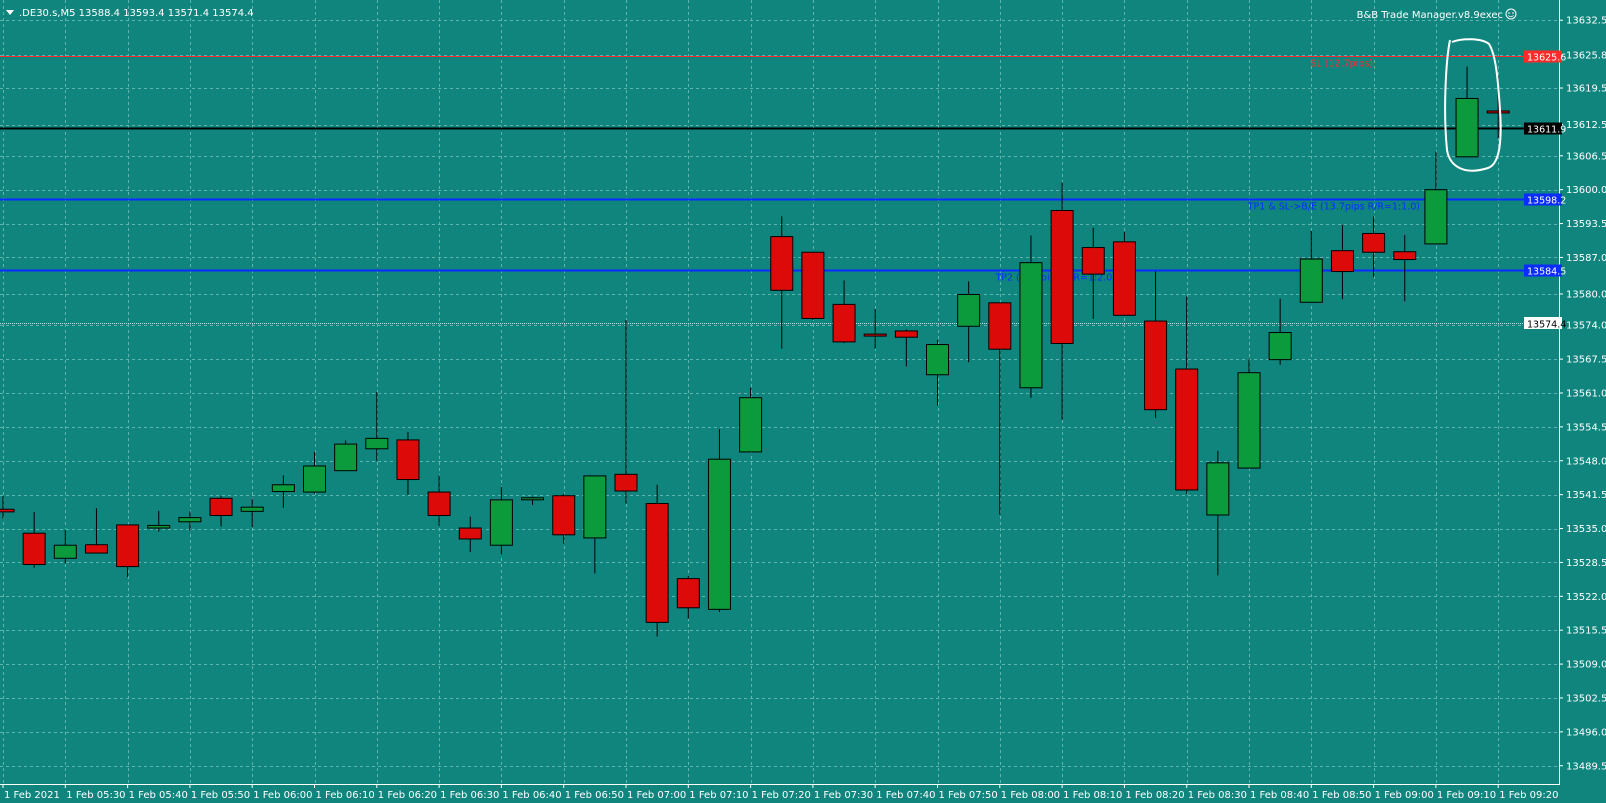 This screenshot has width=1606, height=803. Describe the element at coordinates (968, 795) in the screenshot. I see `x-tick-label: 1 Feb 07:50` at that location.